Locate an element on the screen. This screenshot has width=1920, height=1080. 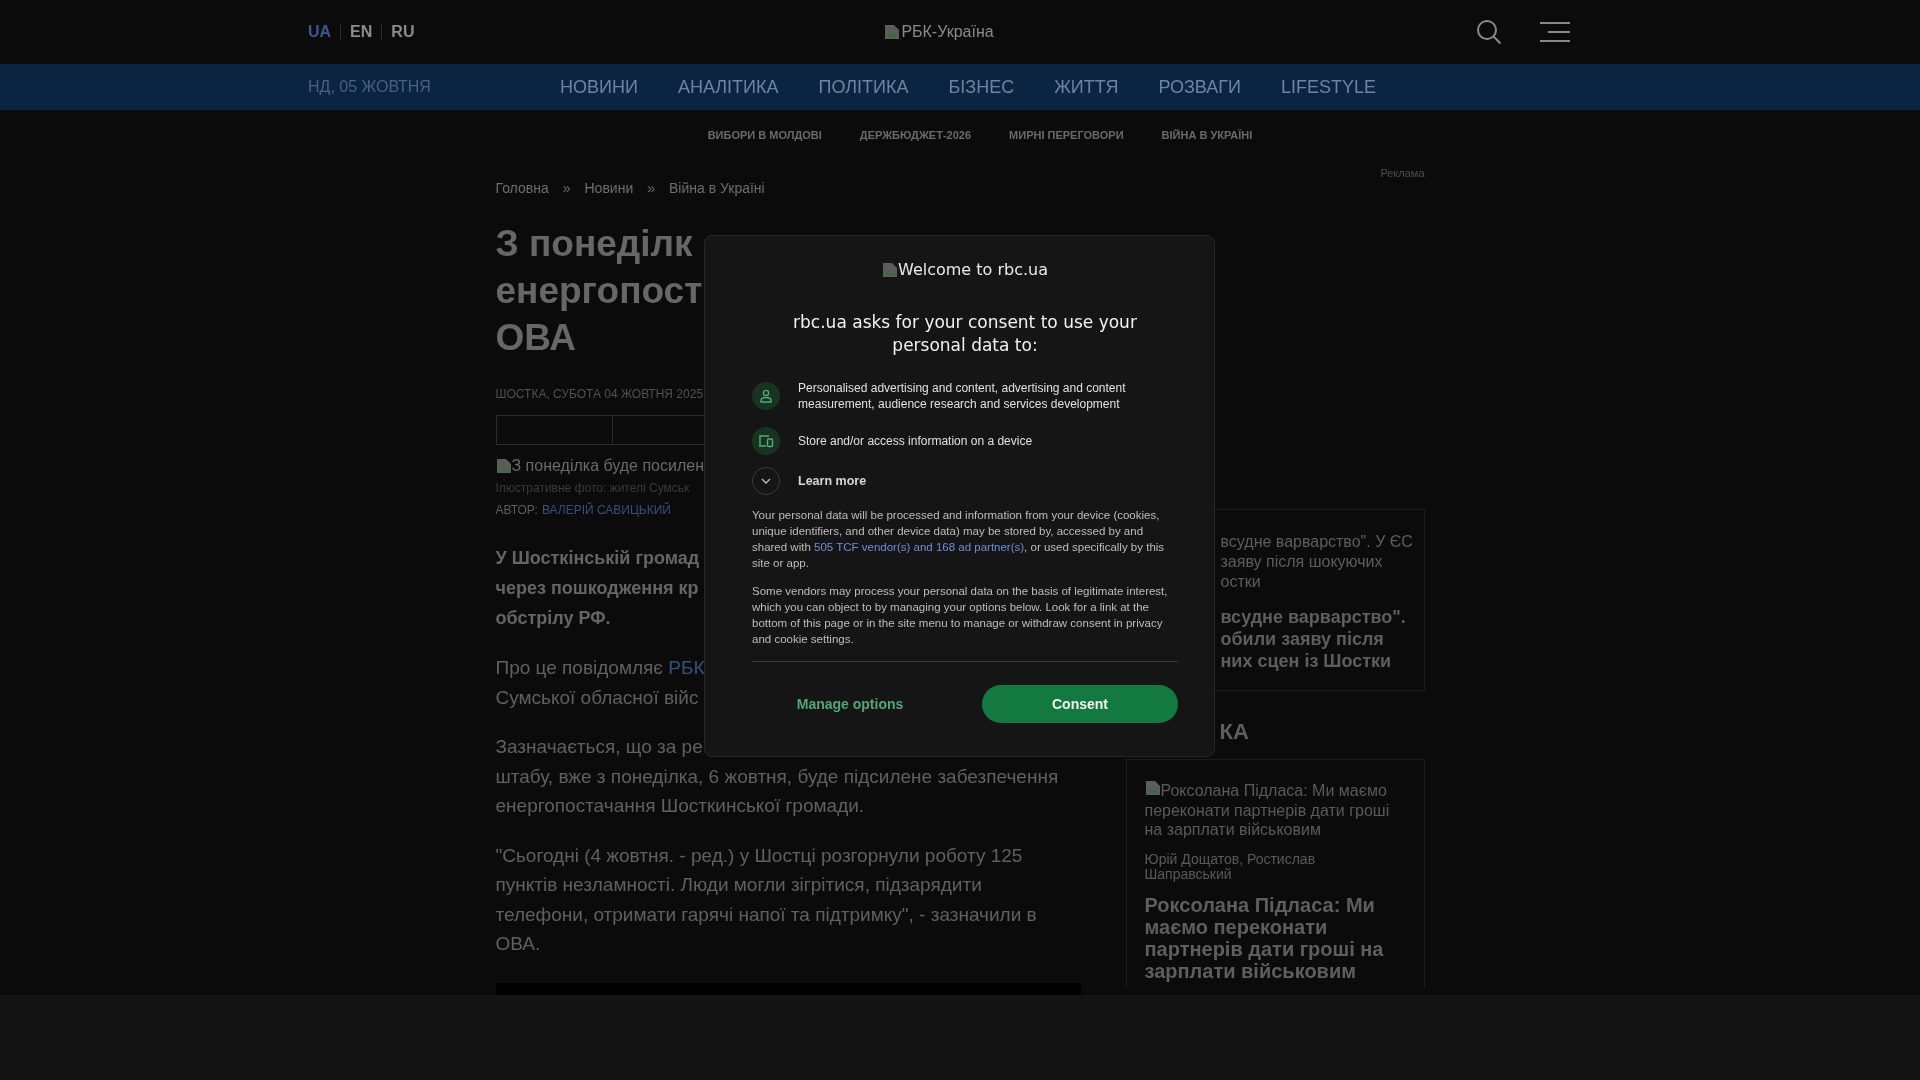
article-text: "Сьогодні (4 жовтня. - ред.) у Шостці розгорнули роботу 125 is located at coordinates (759, 855).